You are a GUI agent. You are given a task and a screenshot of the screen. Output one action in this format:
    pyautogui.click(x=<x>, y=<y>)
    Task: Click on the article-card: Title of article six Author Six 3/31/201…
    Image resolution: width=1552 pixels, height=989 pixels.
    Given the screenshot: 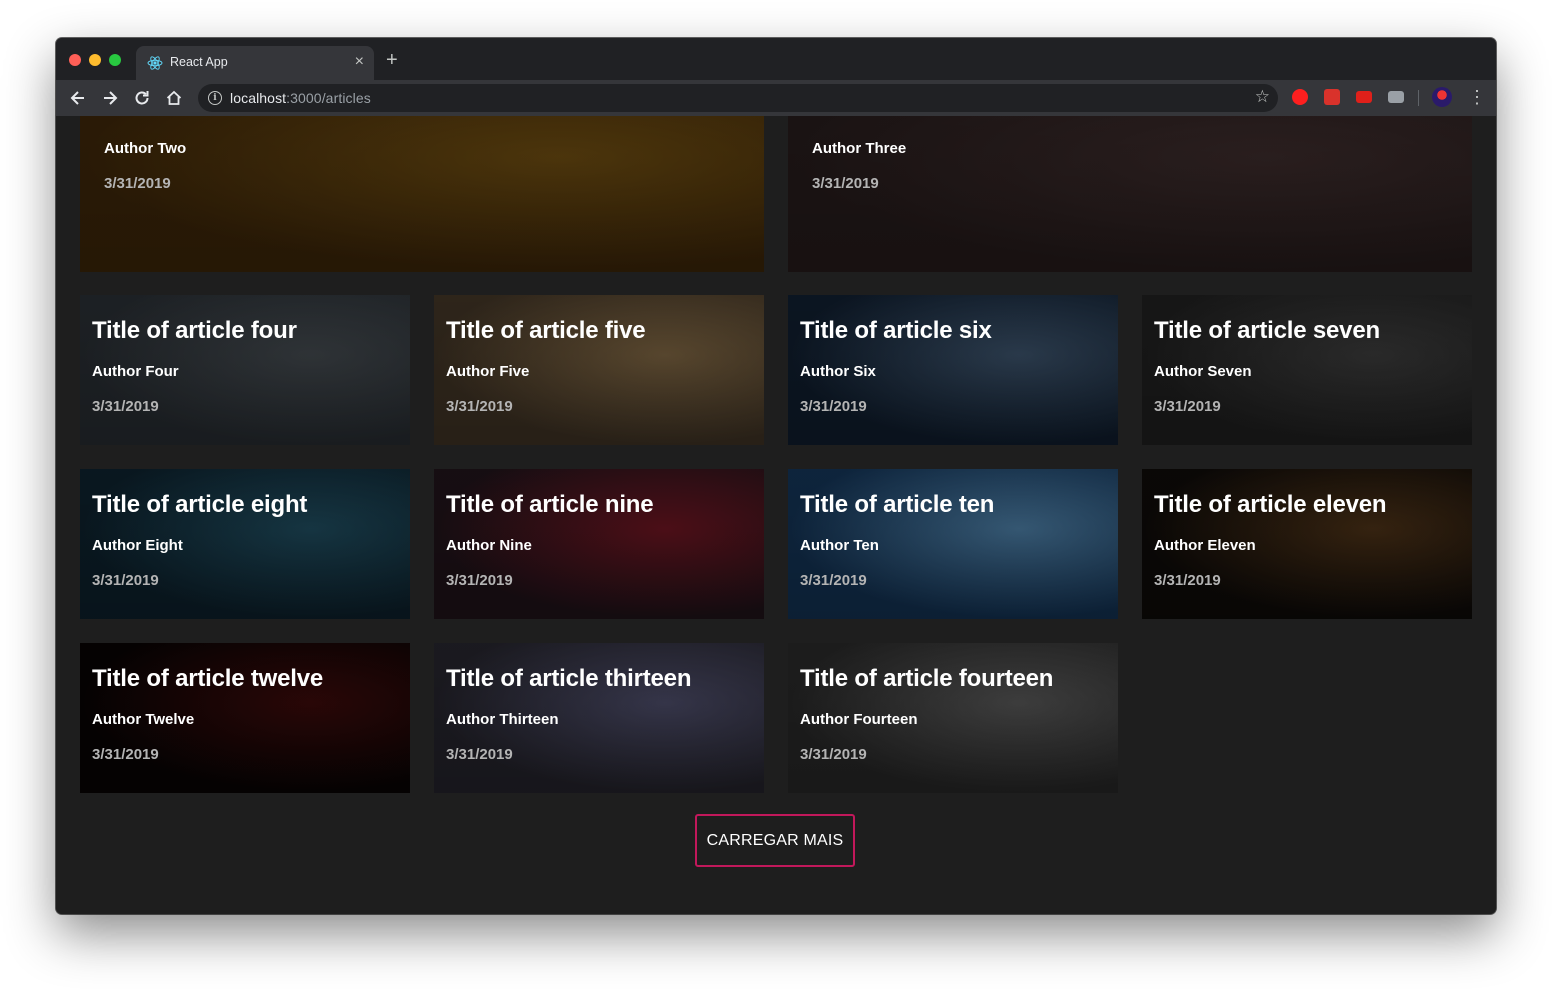 What is the action you would take?
    pyautogui.click(x=953, y=370)
    